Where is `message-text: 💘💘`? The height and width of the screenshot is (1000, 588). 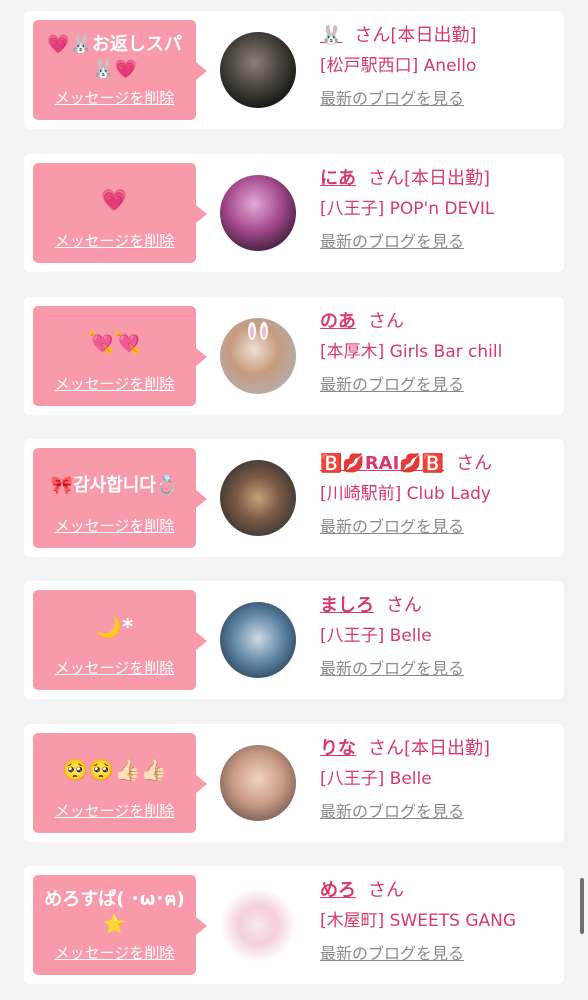
message-text: 💘💘 is located at coordinates (114, 342).